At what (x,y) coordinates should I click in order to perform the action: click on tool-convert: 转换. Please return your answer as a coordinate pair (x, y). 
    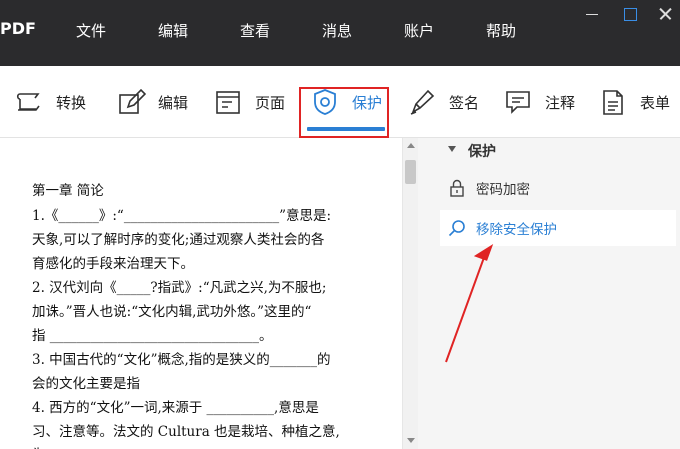
    Looking at the image, I should click on (50, 102).